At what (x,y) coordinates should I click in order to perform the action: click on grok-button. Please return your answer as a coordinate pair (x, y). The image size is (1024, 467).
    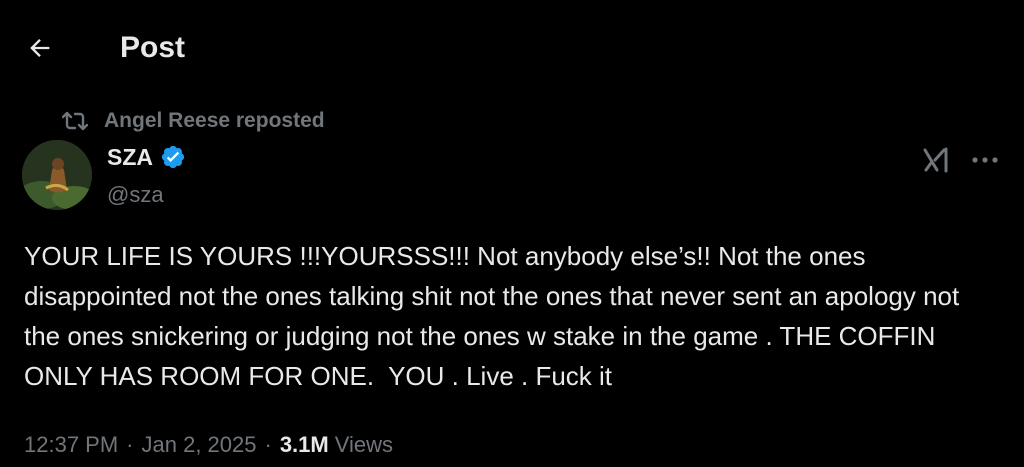
    Looking at the image, I should click on (937, 160).